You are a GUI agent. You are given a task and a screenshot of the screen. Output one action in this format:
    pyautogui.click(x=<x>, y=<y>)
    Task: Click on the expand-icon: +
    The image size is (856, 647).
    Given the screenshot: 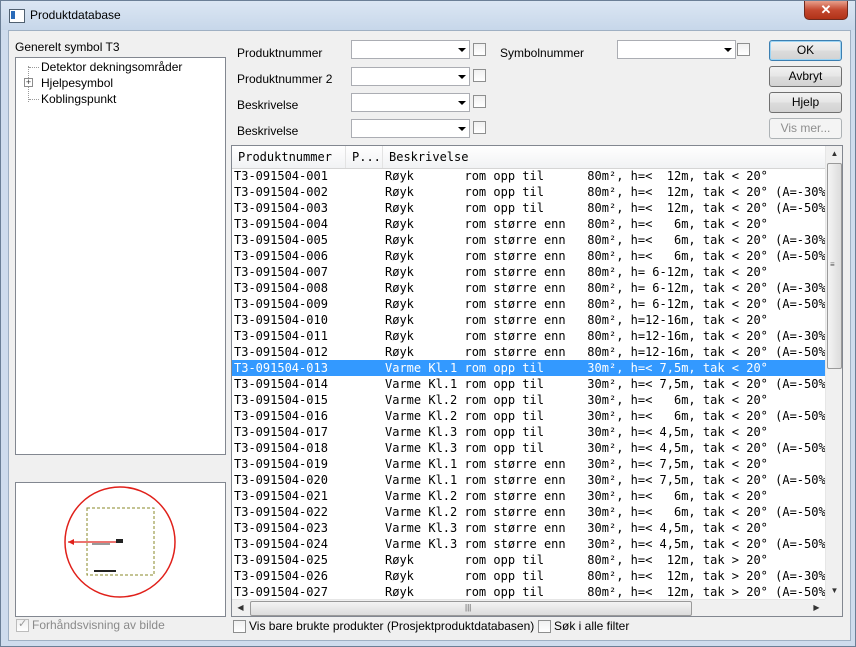 What is the action you would take?
    pyautogui.click(x=28, y=82)
    